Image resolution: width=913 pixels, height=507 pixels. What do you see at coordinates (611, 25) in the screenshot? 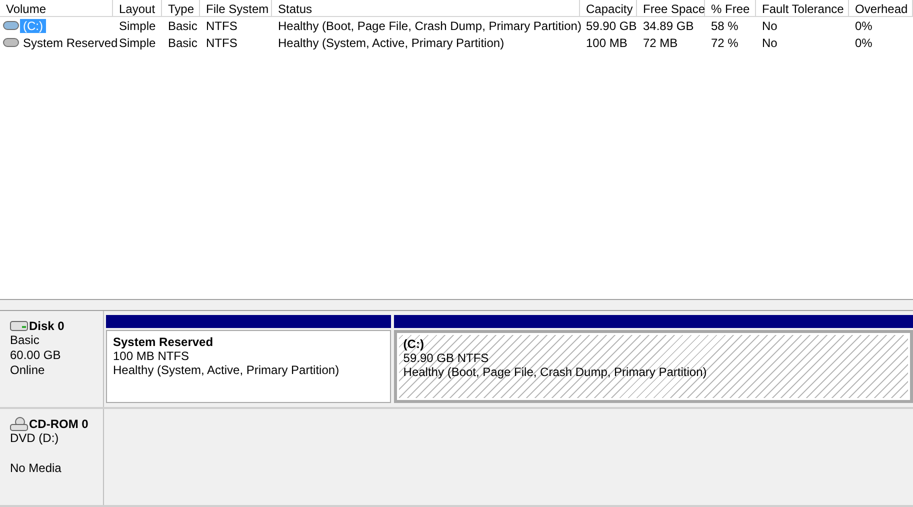
I see `table-cell-text: 59.90 GB` at bounding box center [611, 25].